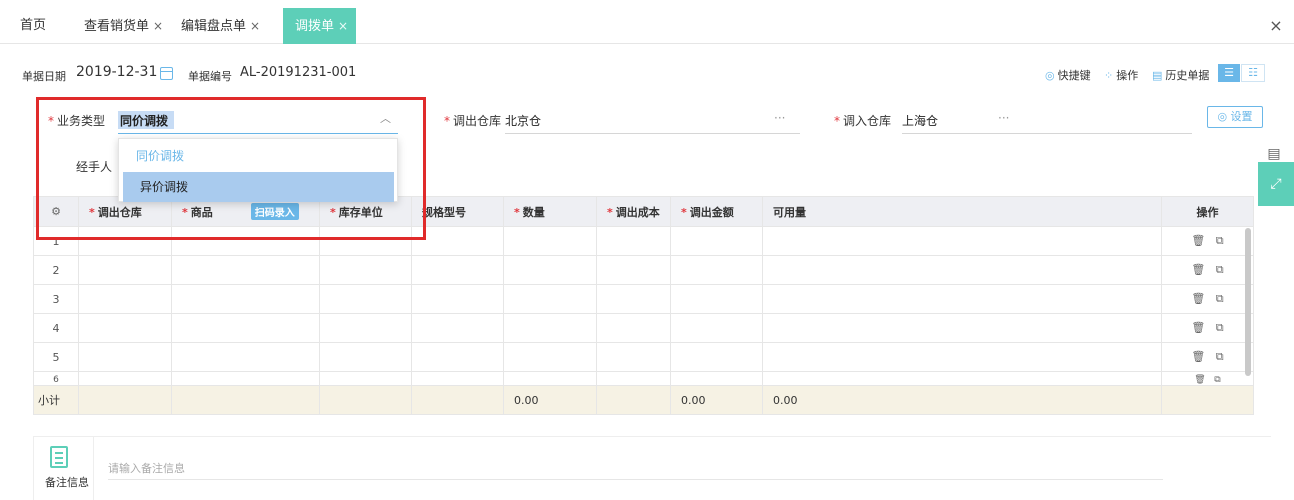 The image size is (1294, 500). I want to click on calendar-icon, so click(166, 73).